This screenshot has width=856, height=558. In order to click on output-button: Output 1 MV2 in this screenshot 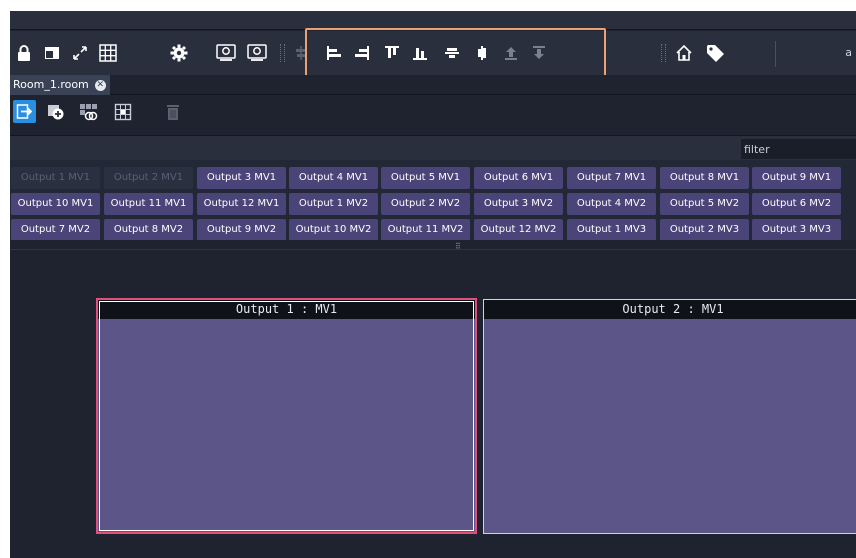, I will do `click(333, 204)`.